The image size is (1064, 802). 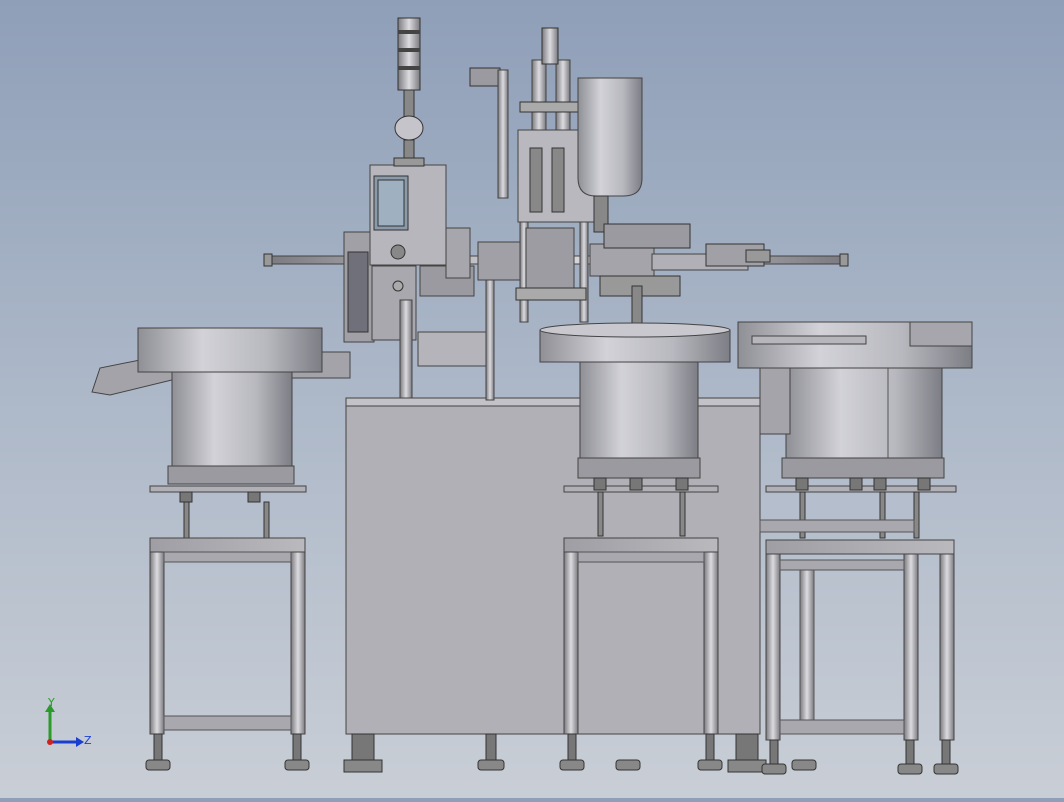 I want to click on coordinate-triad: Y Z, so click(x=68, y=728).